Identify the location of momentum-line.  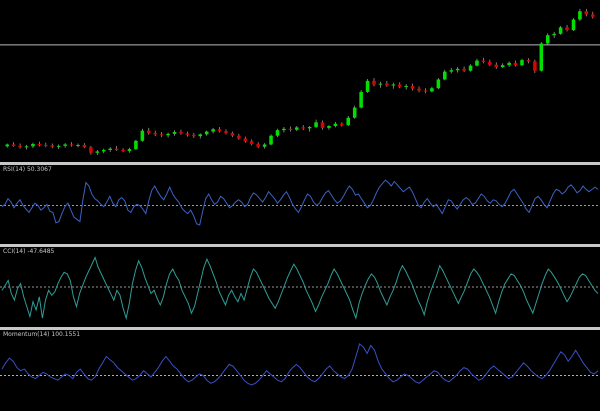
(300, 364).